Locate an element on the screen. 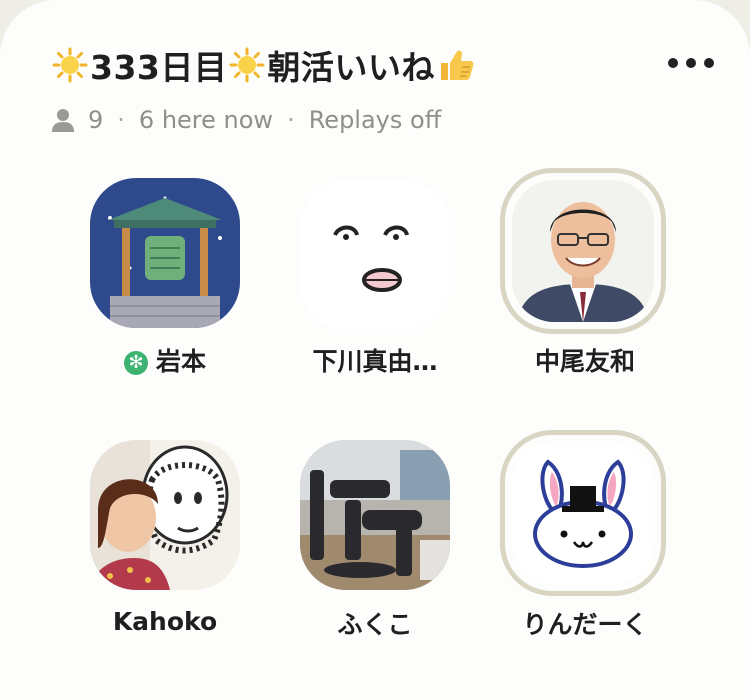 Image resolution: width=750 pixels, height=700 pixels. temple-bell-avatar is located at coordinates (165, 253).